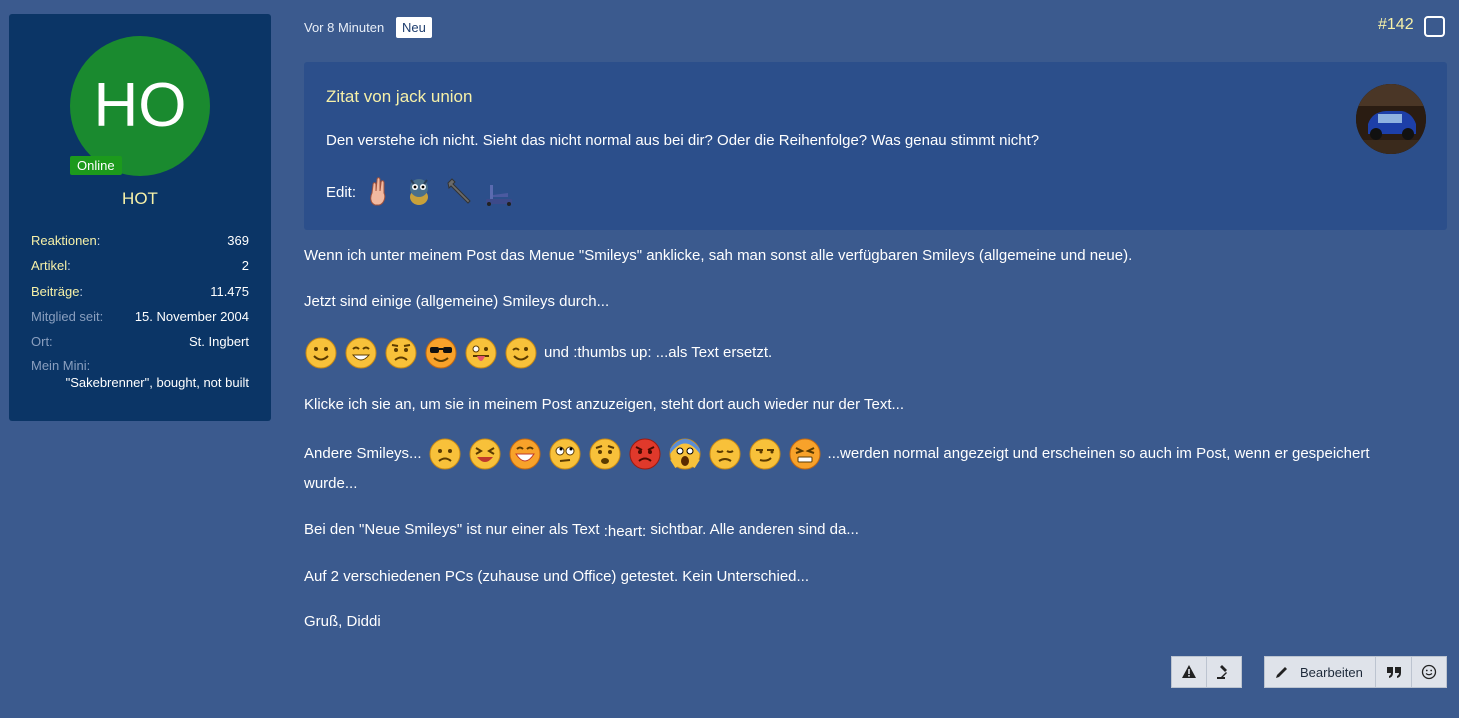  Describe the element at coordinates (445, 454) in the screenshot. I see `frown-icon` at that location.